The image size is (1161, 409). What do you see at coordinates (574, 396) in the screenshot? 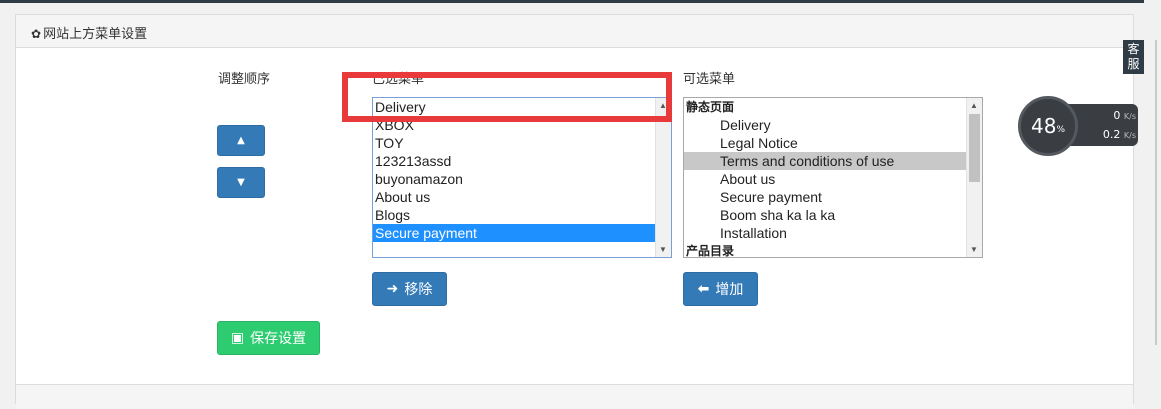
I see `panel-footer` at bounding box center [574, 396].